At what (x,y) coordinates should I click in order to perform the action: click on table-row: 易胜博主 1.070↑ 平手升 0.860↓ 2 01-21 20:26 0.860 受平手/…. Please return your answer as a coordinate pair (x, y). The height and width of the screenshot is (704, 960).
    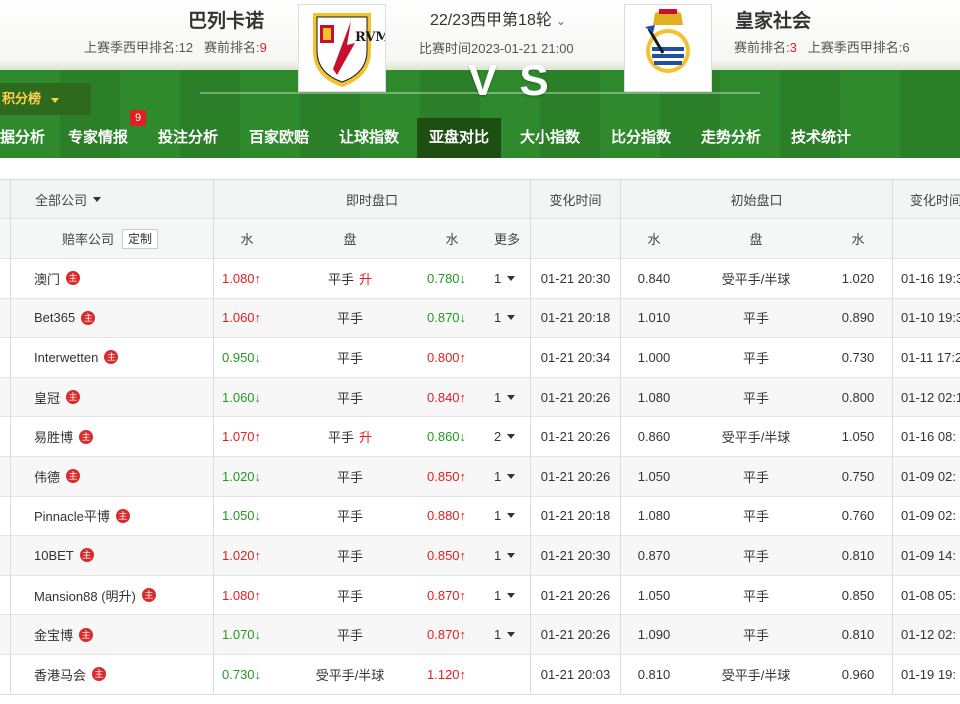
    Looking at the image, I should click on (480, 437).